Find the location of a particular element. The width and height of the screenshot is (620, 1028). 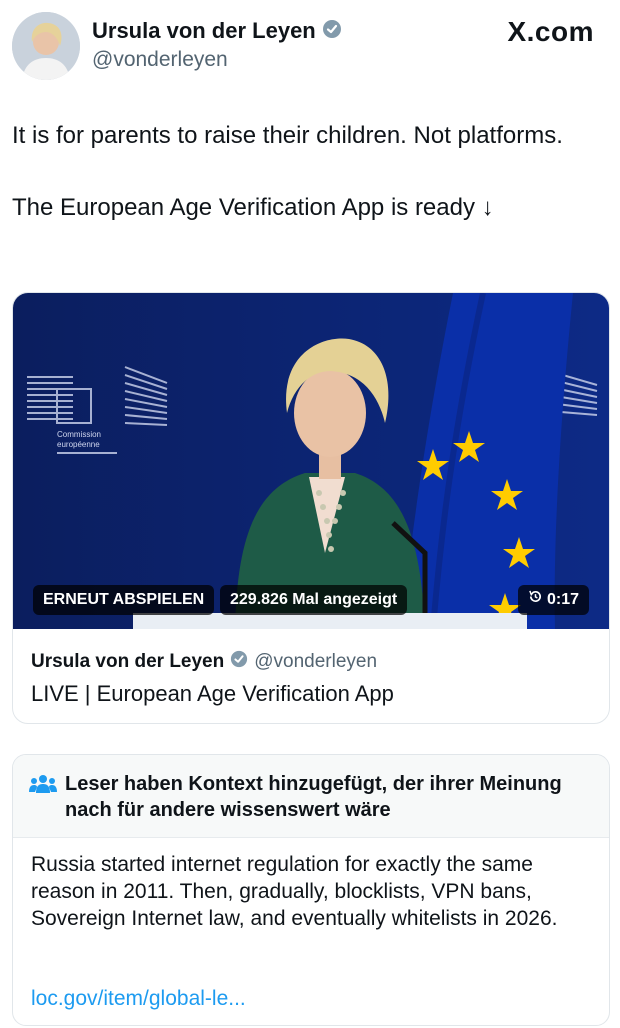

card-author-name: Ursula von der Leyen is located at coordinates (127, 662).